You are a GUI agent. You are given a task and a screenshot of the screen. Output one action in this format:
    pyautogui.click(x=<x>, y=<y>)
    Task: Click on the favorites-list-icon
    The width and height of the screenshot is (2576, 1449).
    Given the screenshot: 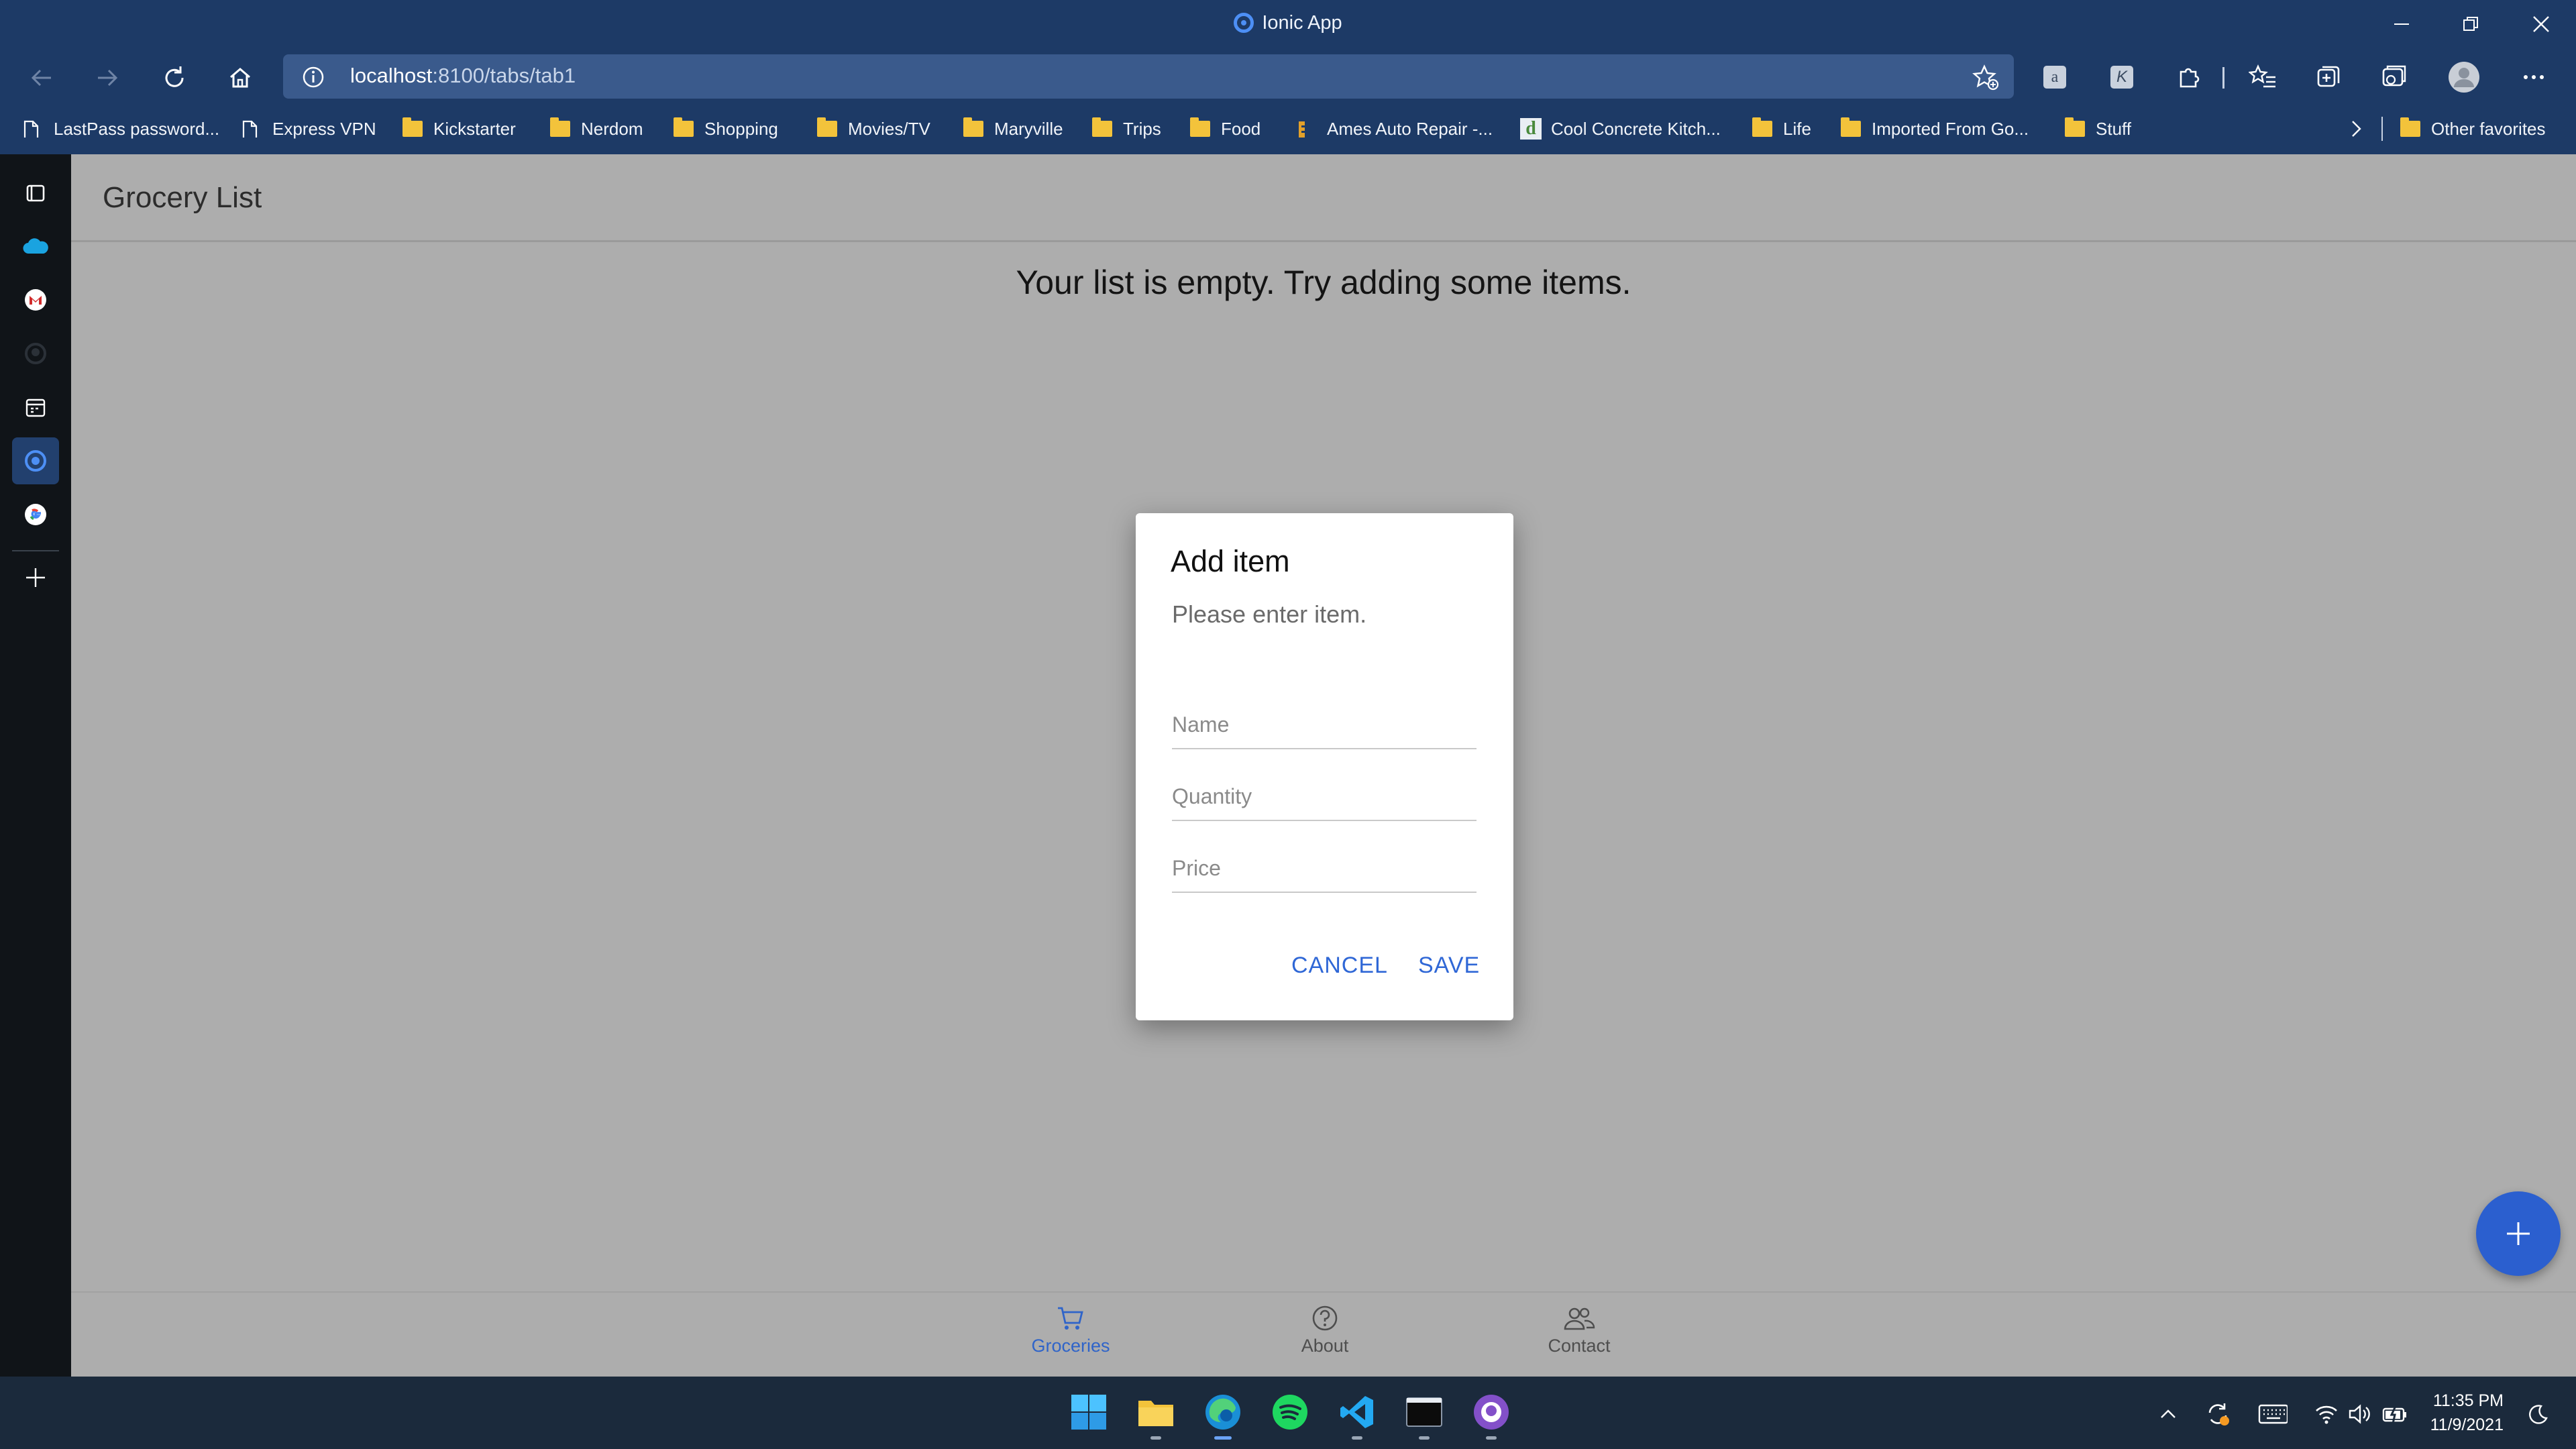 What is the action you would take?
    pyautogui.click(x=2262, y=76)
    